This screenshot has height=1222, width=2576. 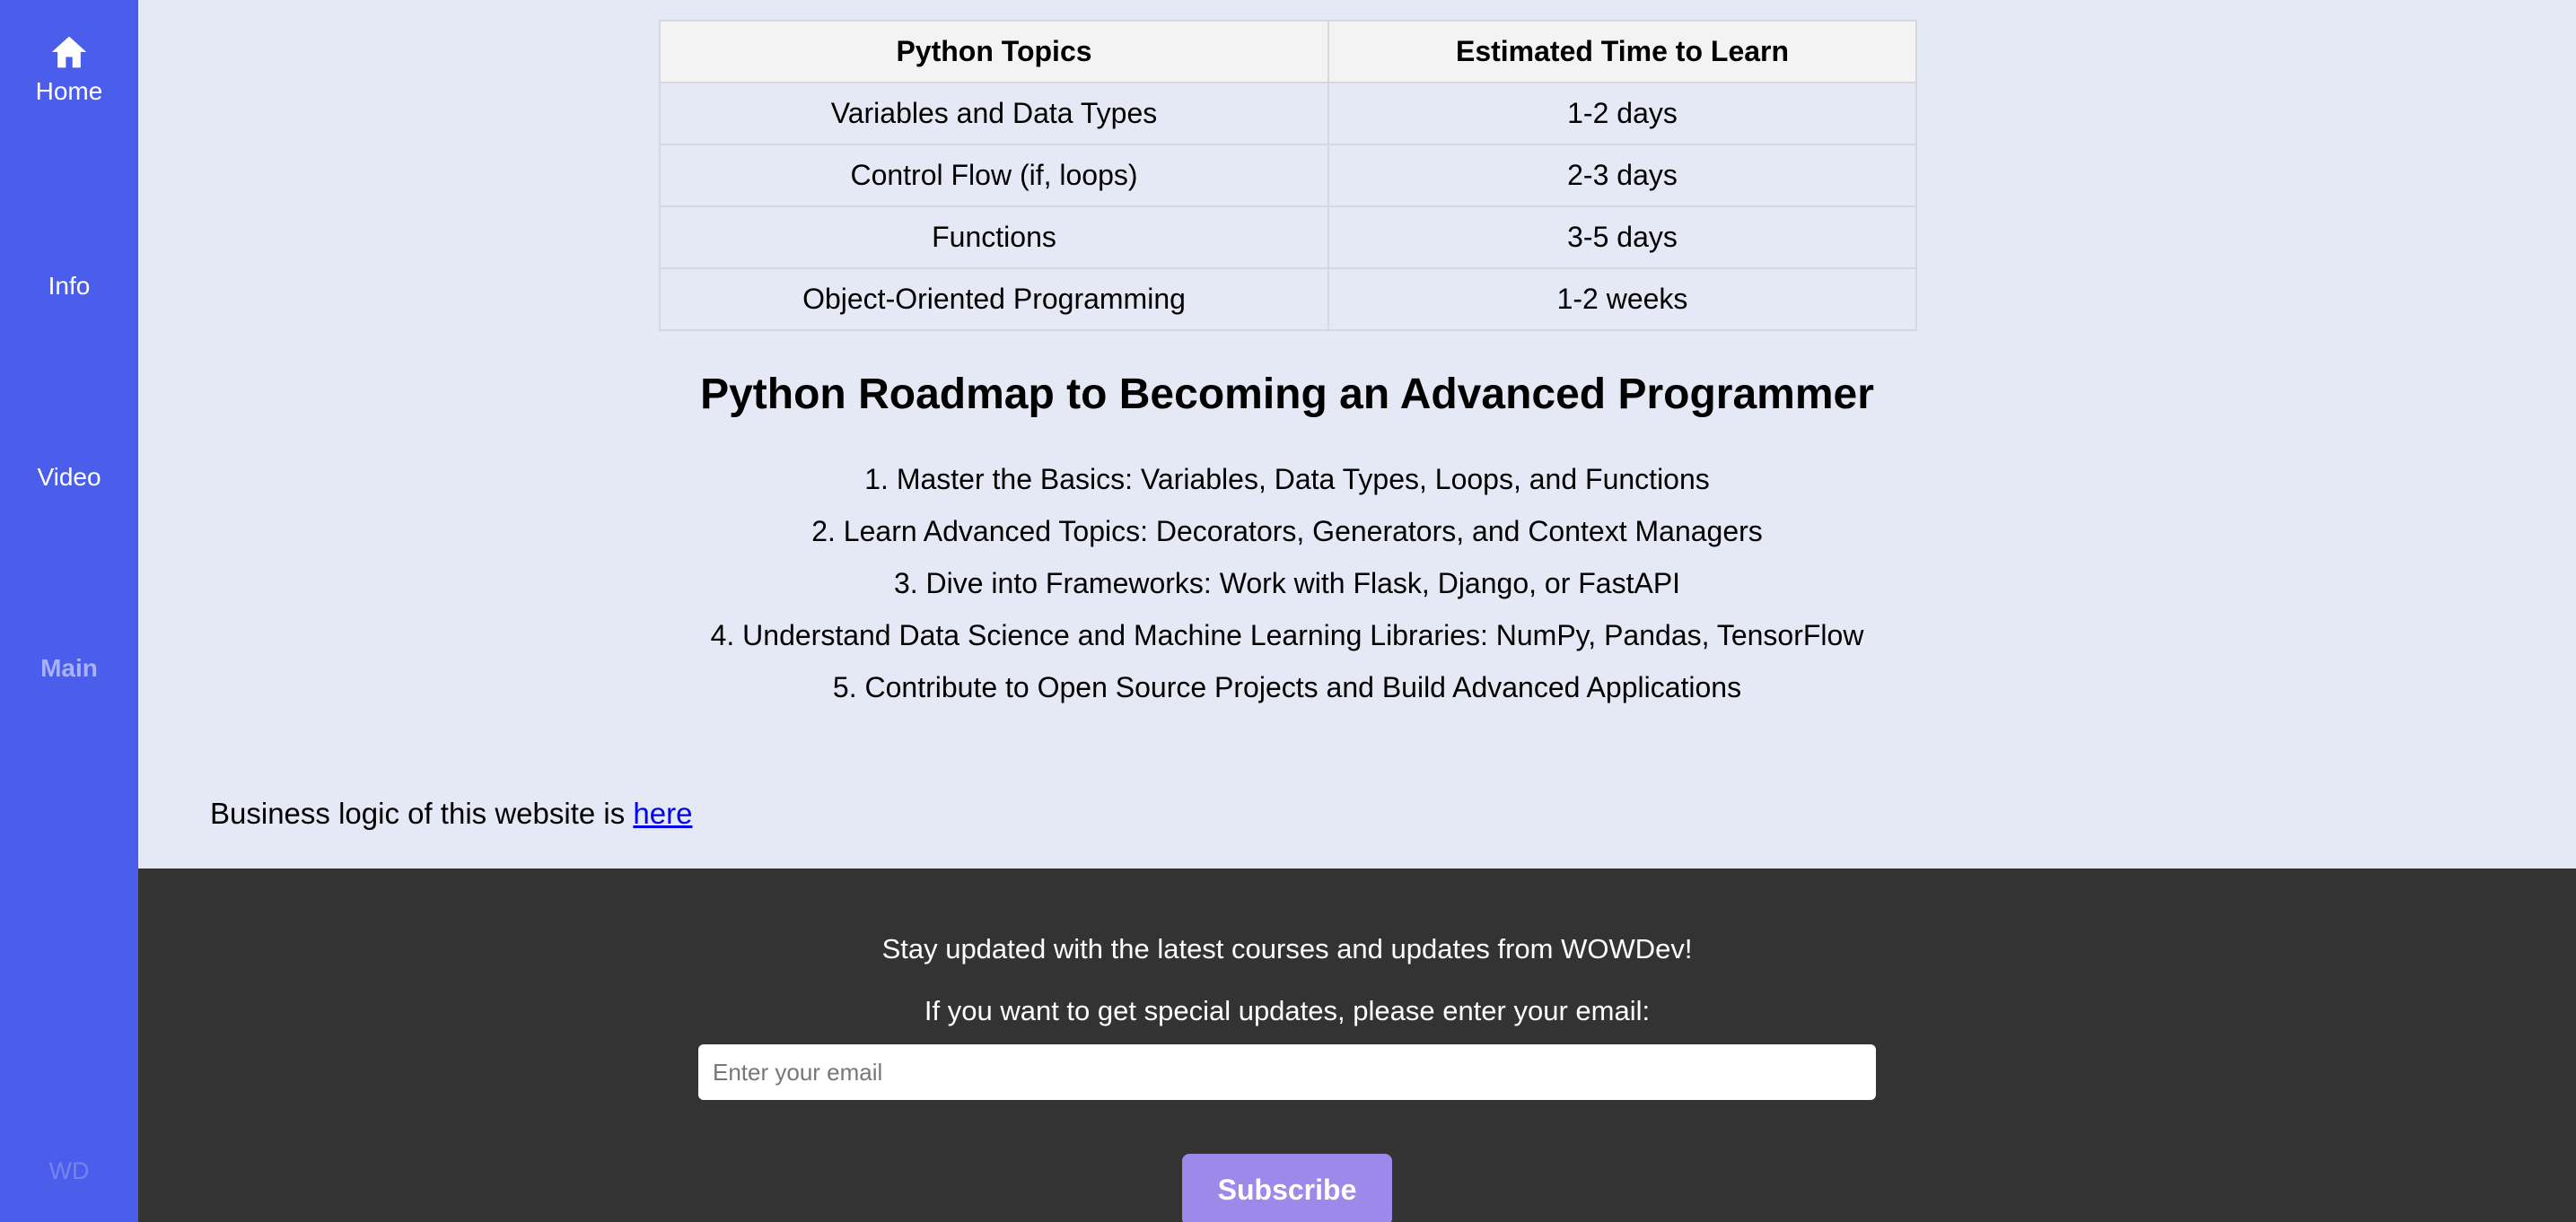 I want to click on sidebar-item-main: Main, so click(x=69, y=668).